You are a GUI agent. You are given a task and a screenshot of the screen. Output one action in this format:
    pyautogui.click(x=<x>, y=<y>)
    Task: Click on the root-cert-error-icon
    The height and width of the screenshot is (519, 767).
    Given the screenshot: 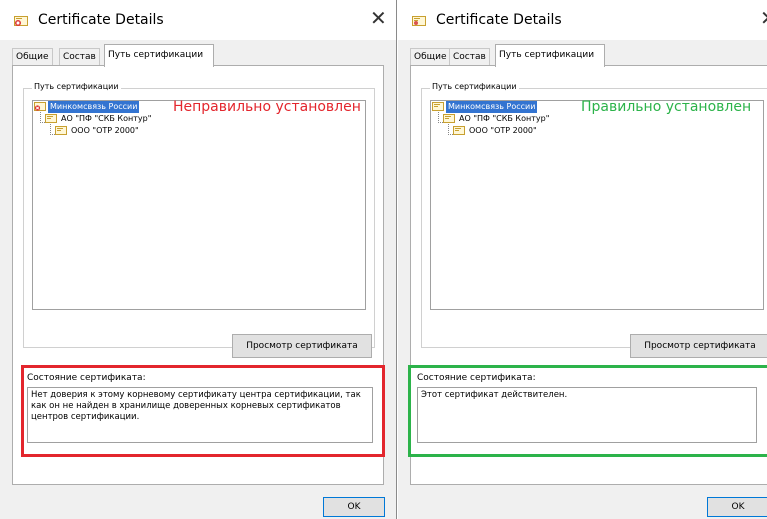 What is the action you would take?
    pyautogui.click(x=40, y=106)
    